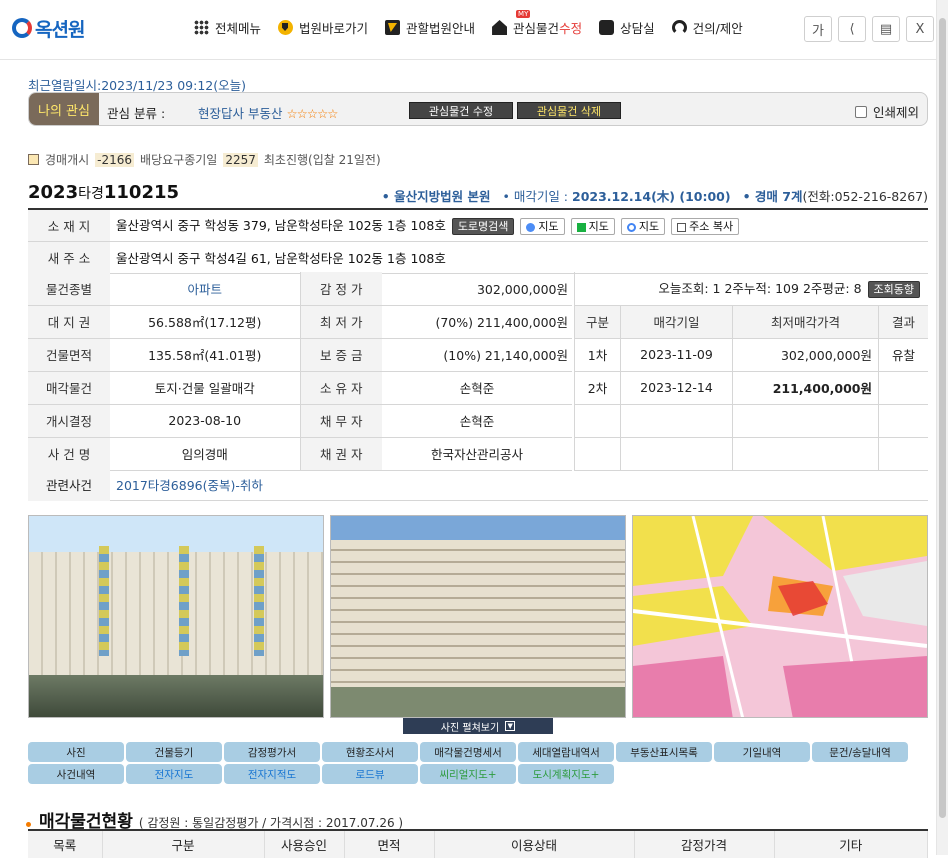 This screenshot has height=858, width=948. I want to click on tab-photo: 사진, so click(76, 752).